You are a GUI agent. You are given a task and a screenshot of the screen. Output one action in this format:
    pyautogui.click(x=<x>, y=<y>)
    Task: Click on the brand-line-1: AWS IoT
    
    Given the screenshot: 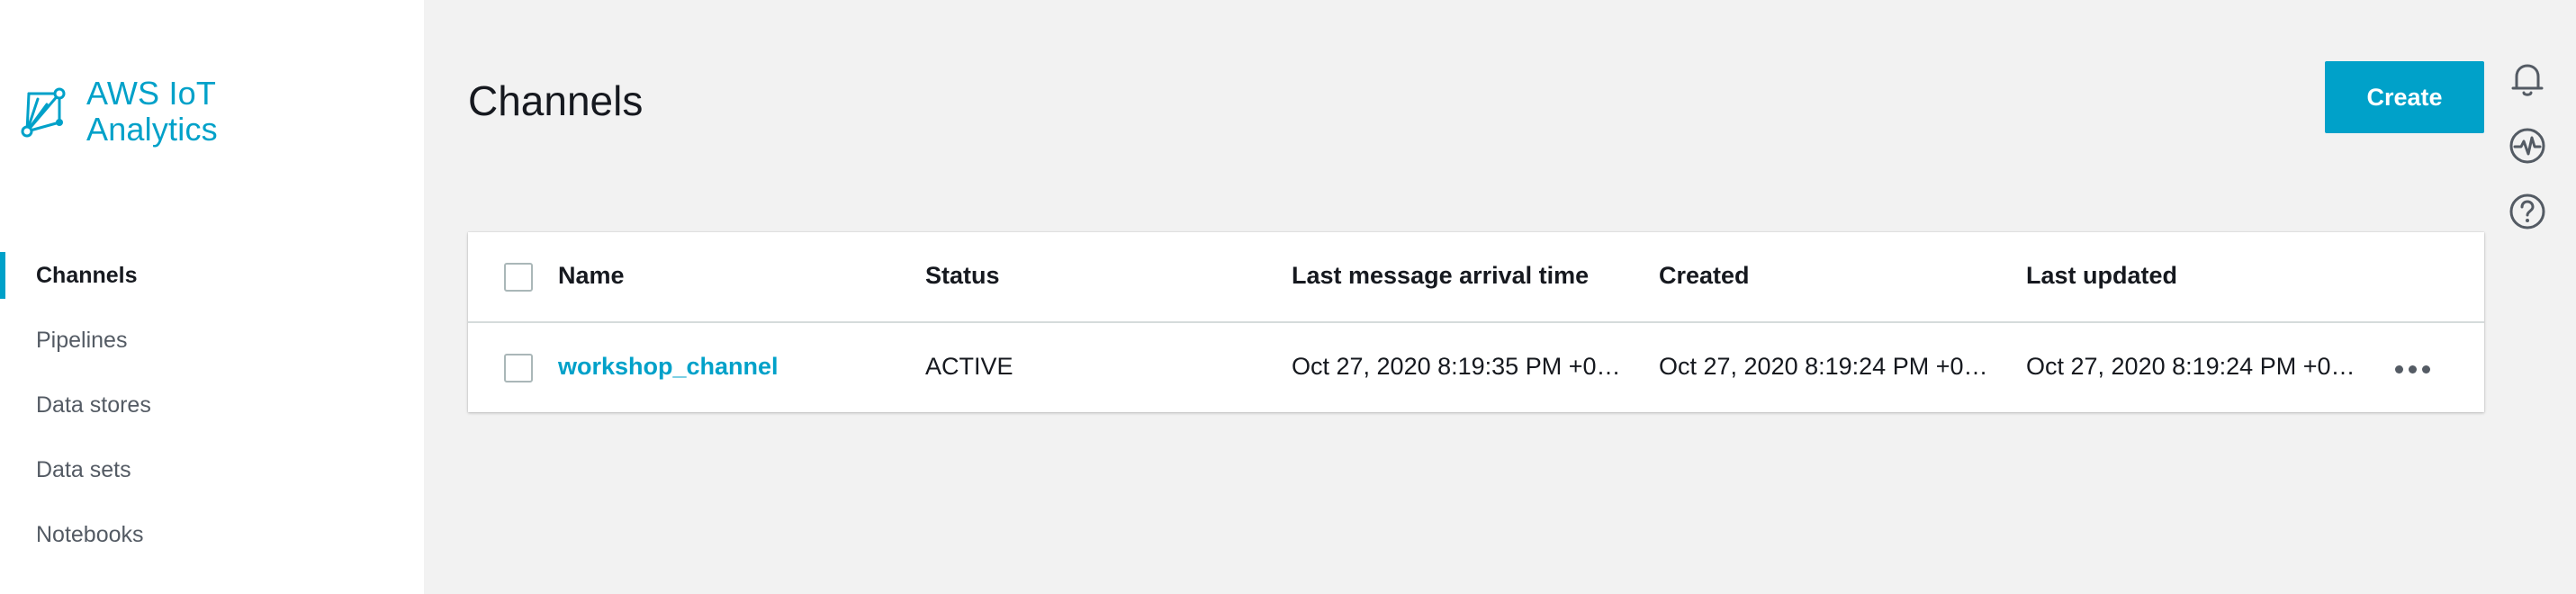 What is the action you would take?
    pyautogui.click(x=151, y=94)
    